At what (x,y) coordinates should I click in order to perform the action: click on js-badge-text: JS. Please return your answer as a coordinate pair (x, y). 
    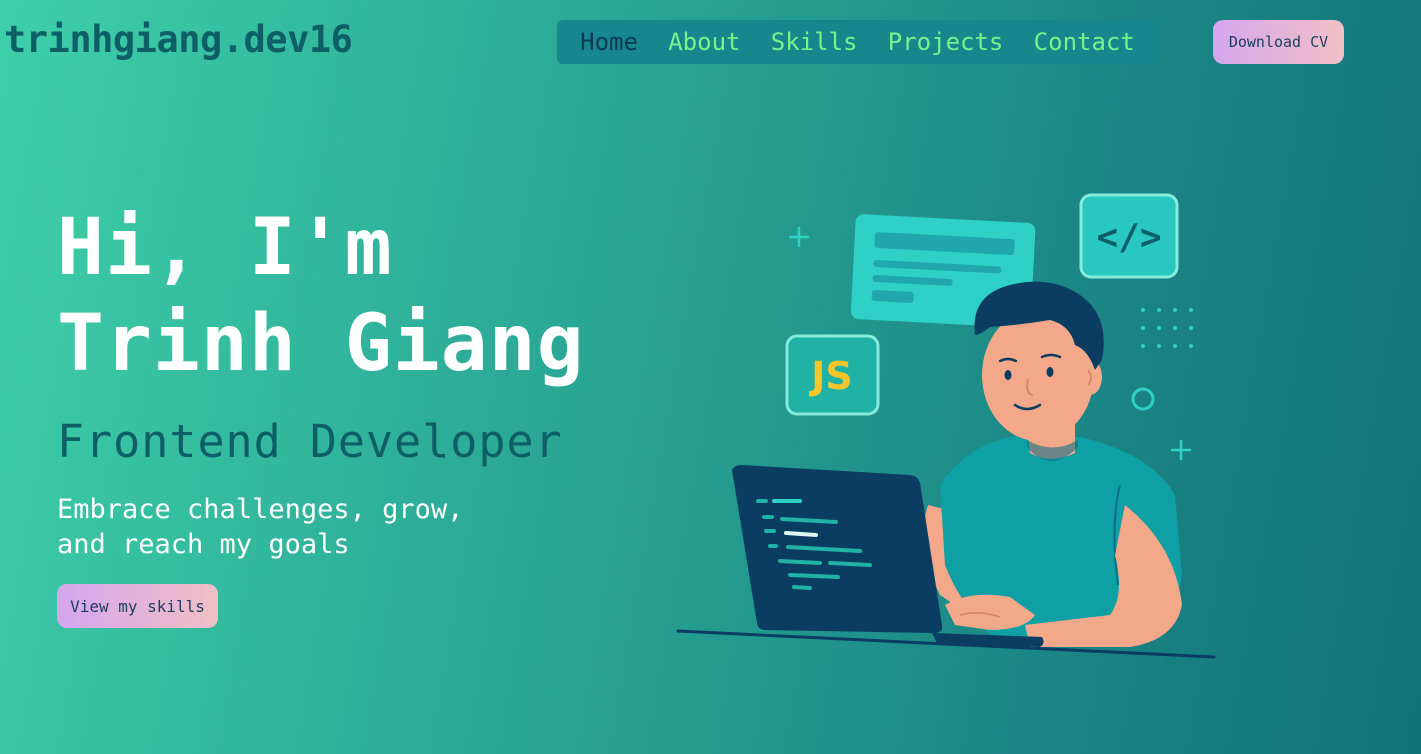
    Looking at the image, I should click on (830, 376).